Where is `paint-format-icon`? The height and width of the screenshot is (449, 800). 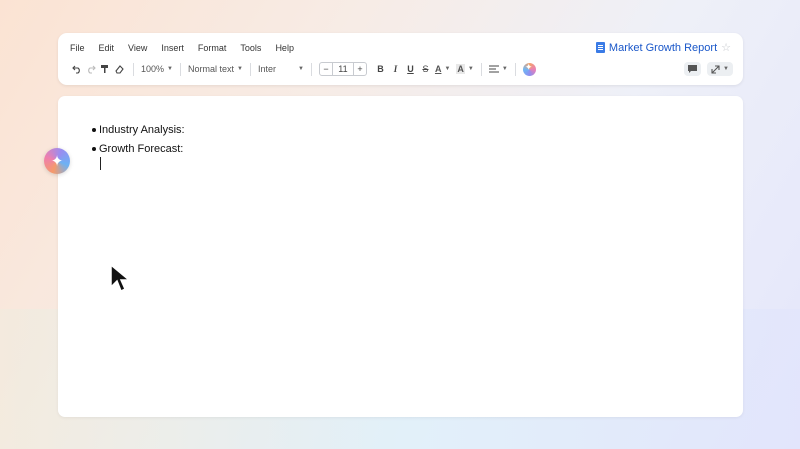 paint-format-icon is located at coordinates (105, 69).